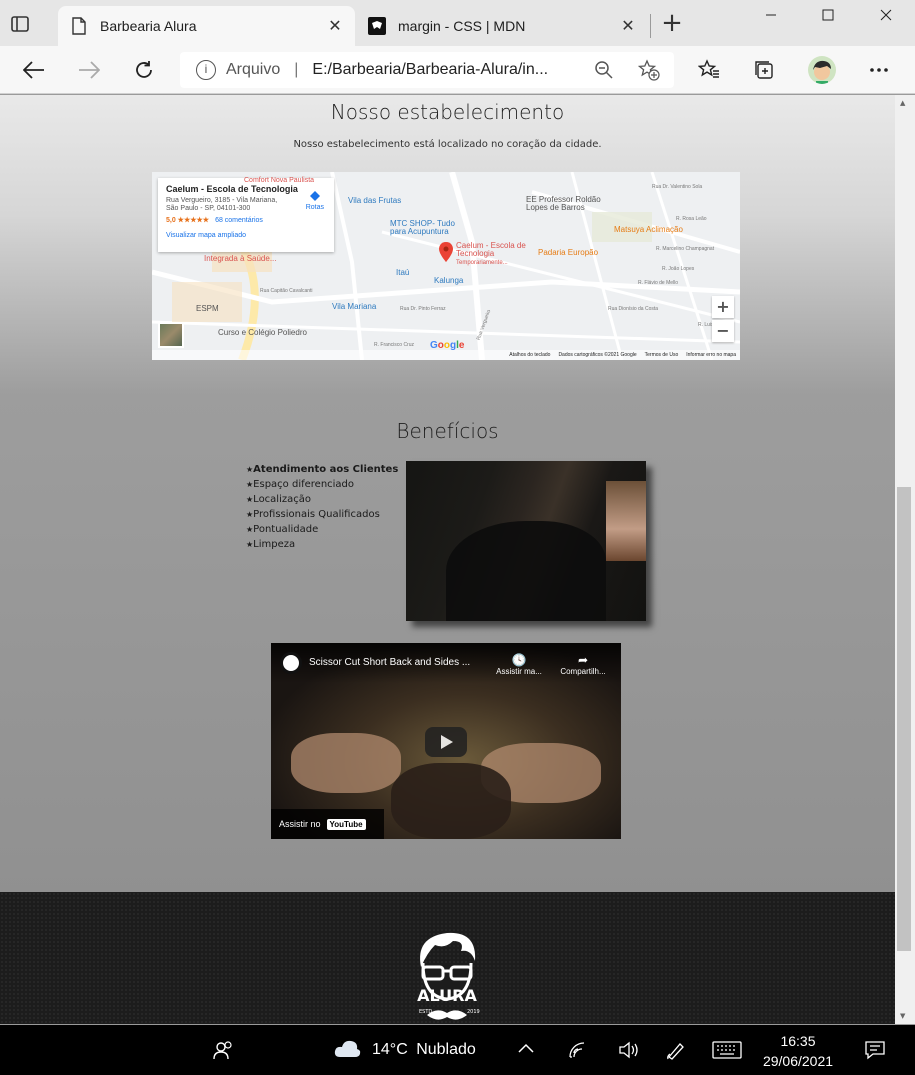 Image resolution: width=915 pixels, height=1075 pixels. I want to click on clock-time: 16:35, so click(798, 1041).